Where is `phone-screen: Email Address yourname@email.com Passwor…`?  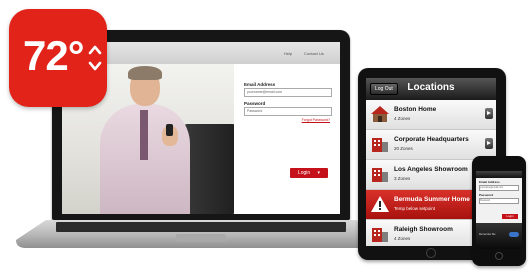 phone-screen: Email Address yourname@email.com Passwor… is located at coordinates (499, 210).